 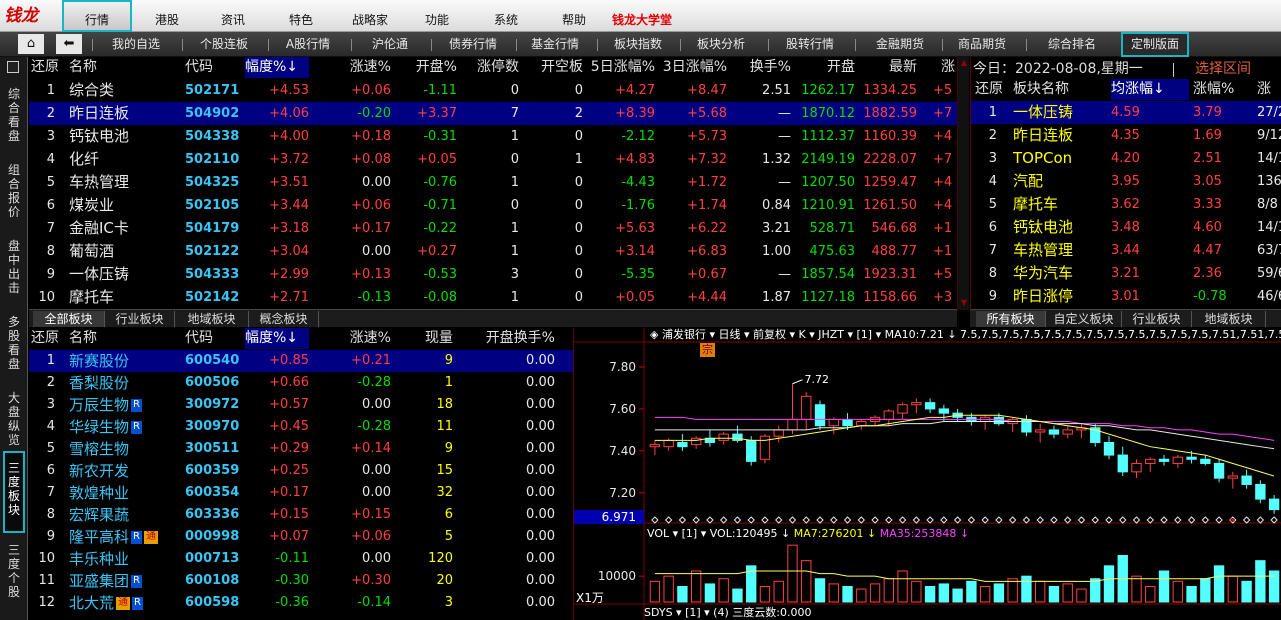 I want to click on nav-bonds: 债券行情, so click(x=473, y=44).